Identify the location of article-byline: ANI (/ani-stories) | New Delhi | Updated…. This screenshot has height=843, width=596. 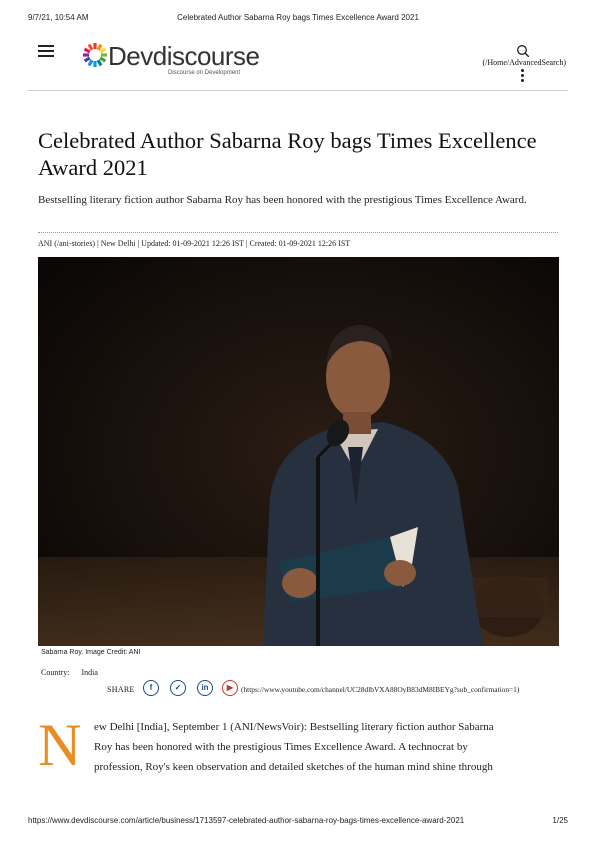
(194, 243).